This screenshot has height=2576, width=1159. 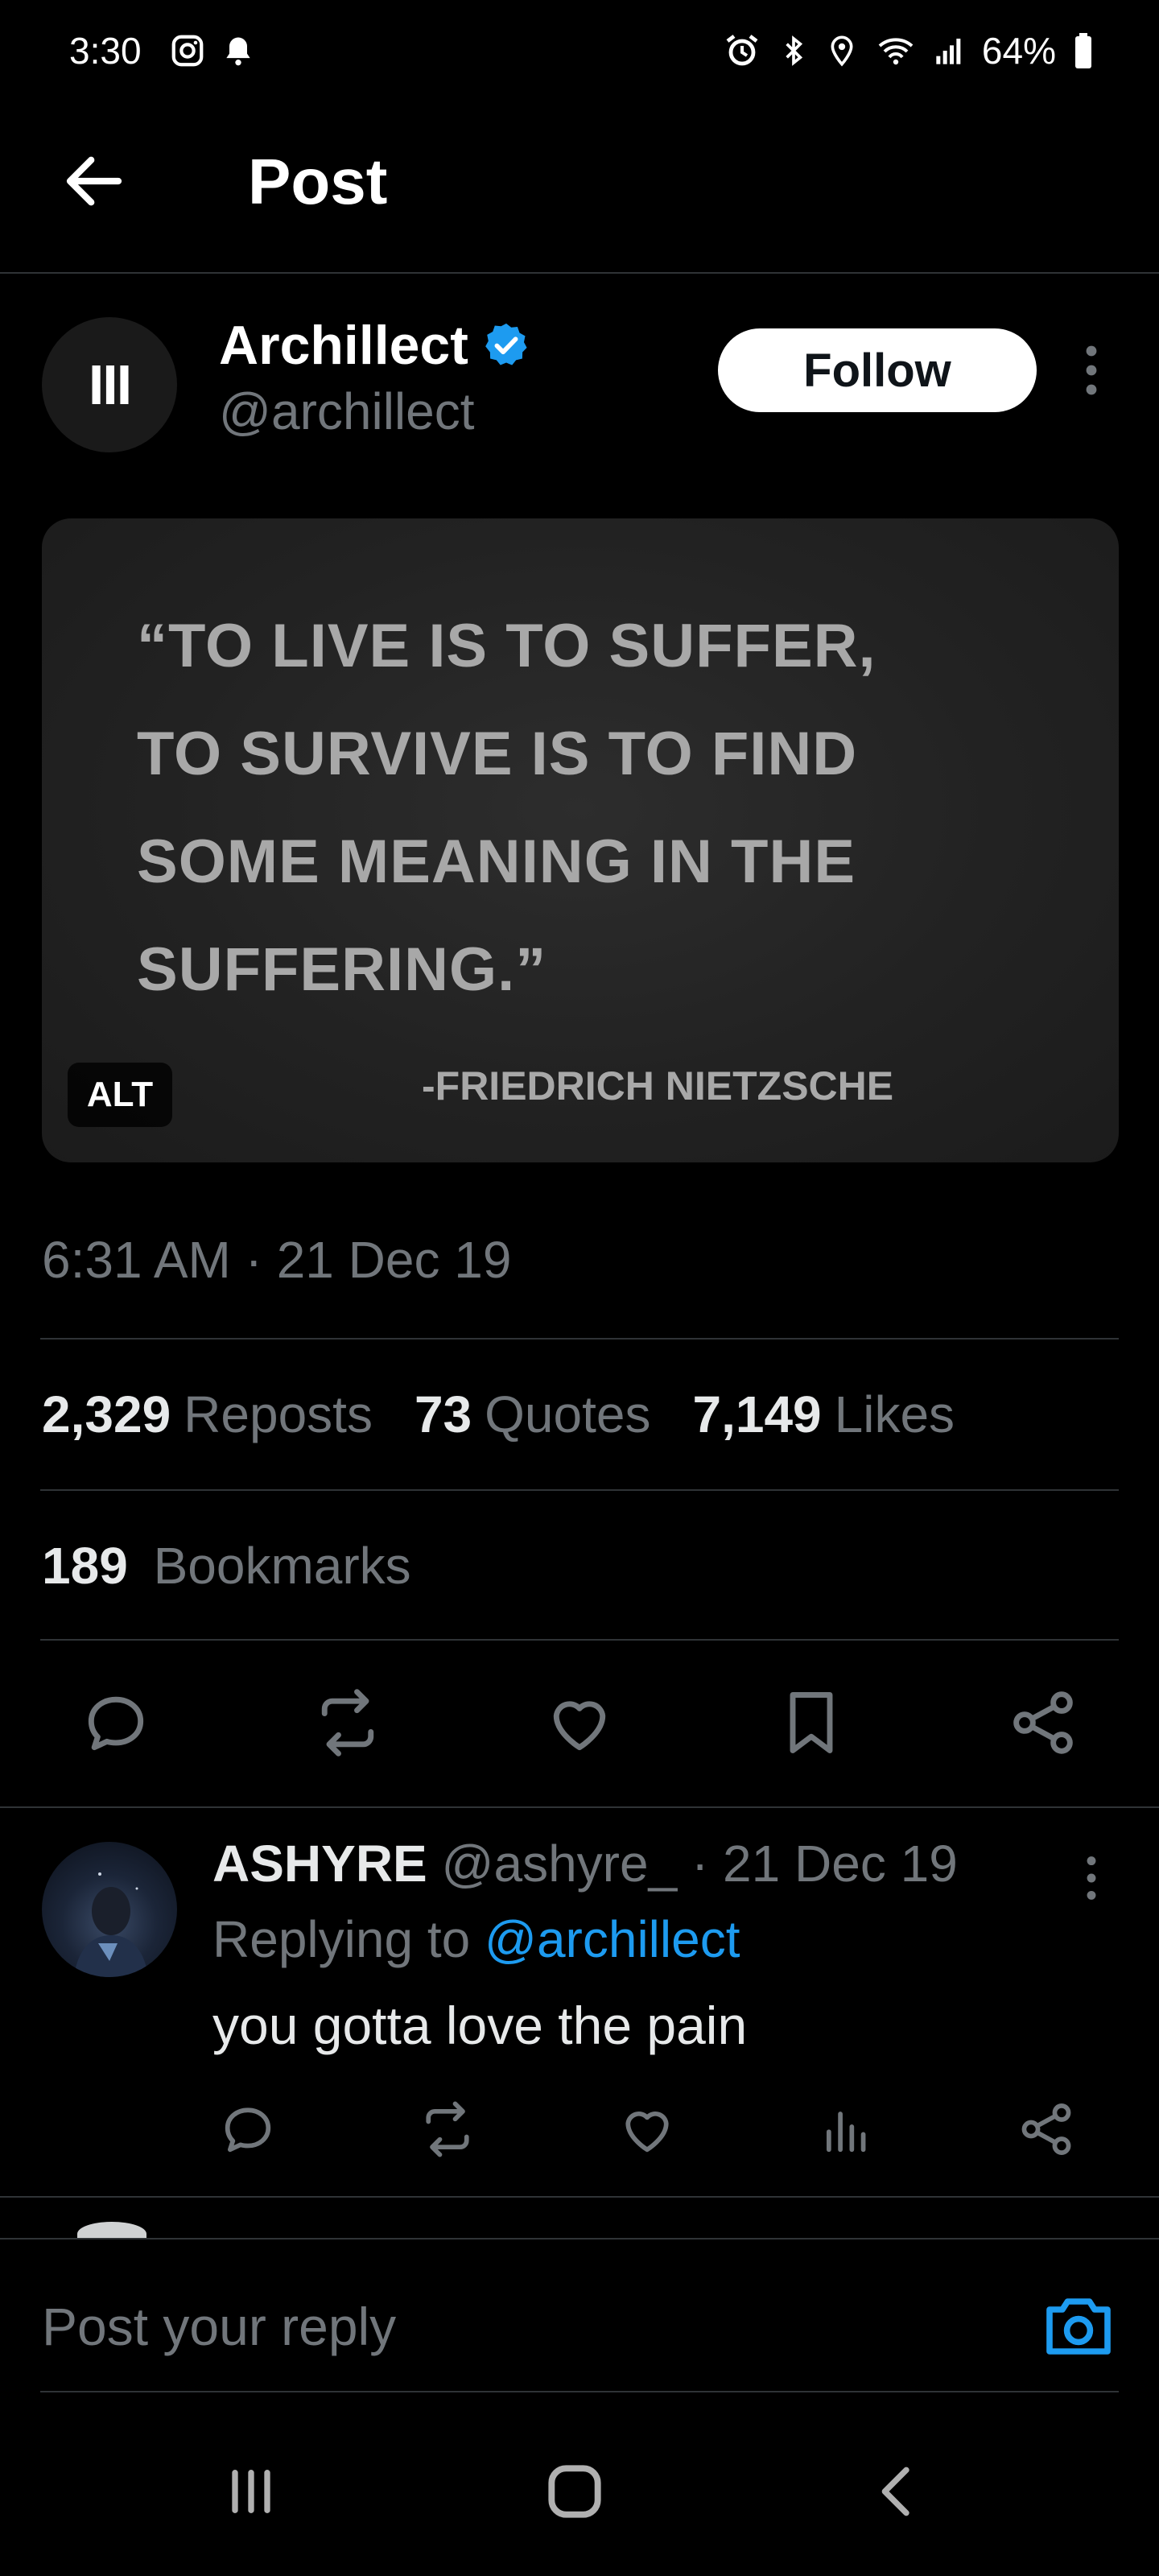 I want to click on wifi-icon, so click(x=896, y=50).